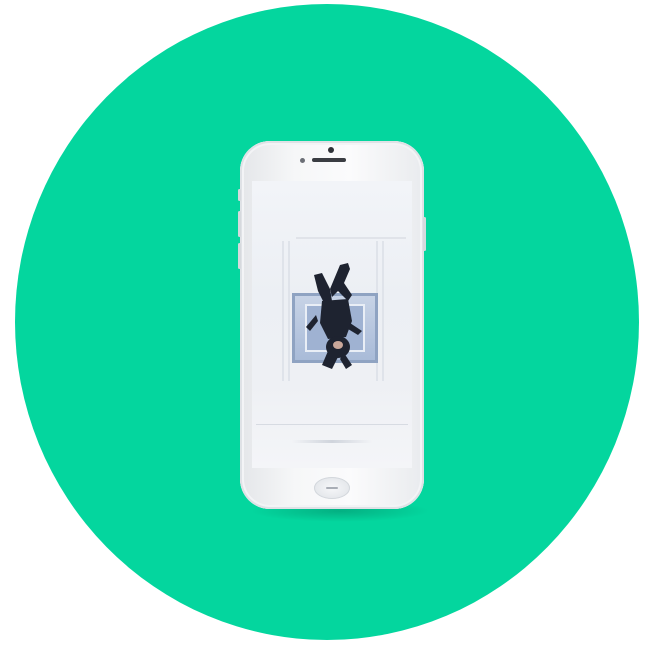  I want to click on phone-screen, so click(332, 324).